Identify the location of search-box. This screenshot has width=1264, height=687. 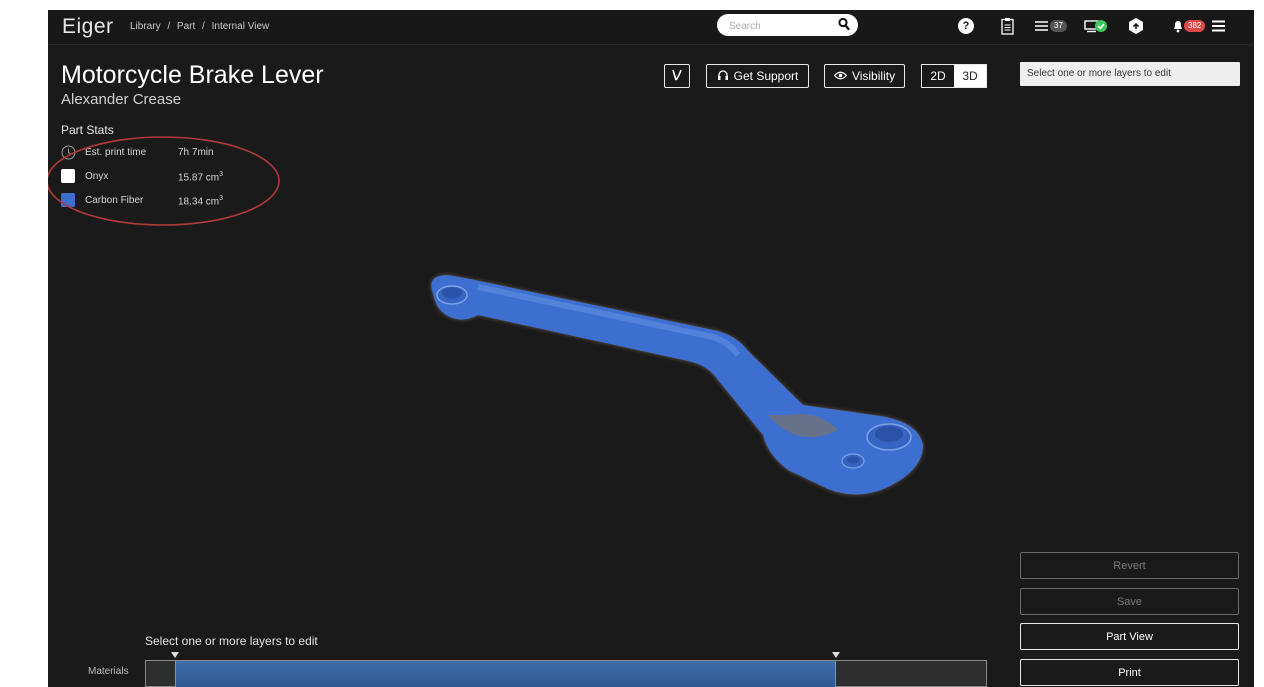
(787, 25).